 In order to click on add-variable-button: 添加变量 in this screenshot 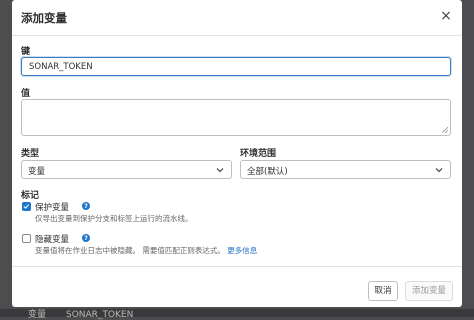, I will do `click(429, 291)`.